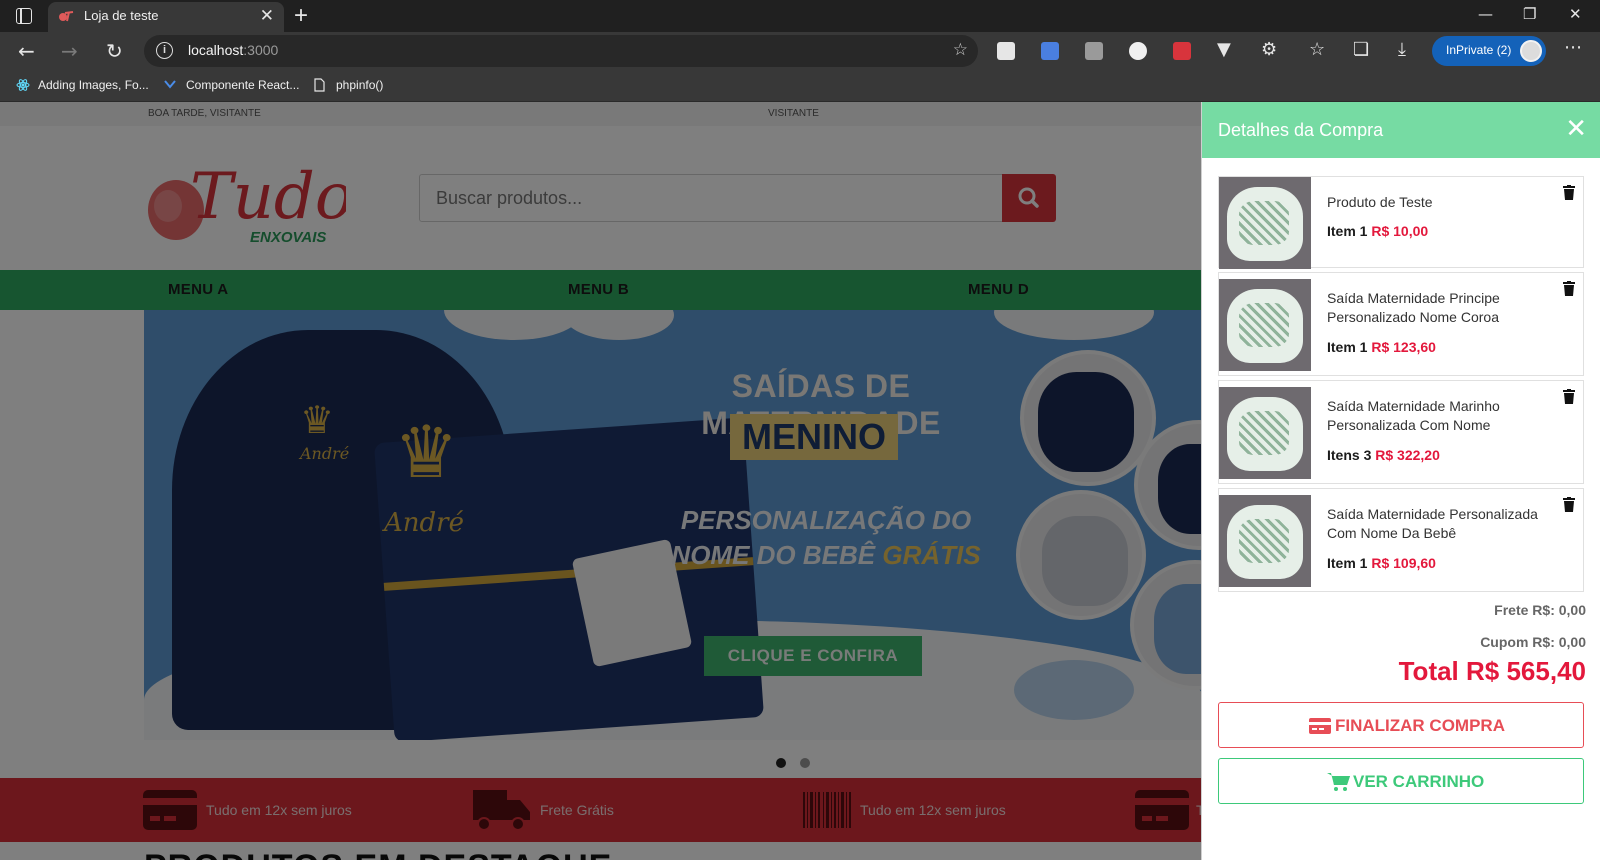 This screenshot has width=1600, height=860. What do you see at coordinates (66, 16) in the screenshot?
I see `site-favicon-icon` at bounding box center [66, 16].